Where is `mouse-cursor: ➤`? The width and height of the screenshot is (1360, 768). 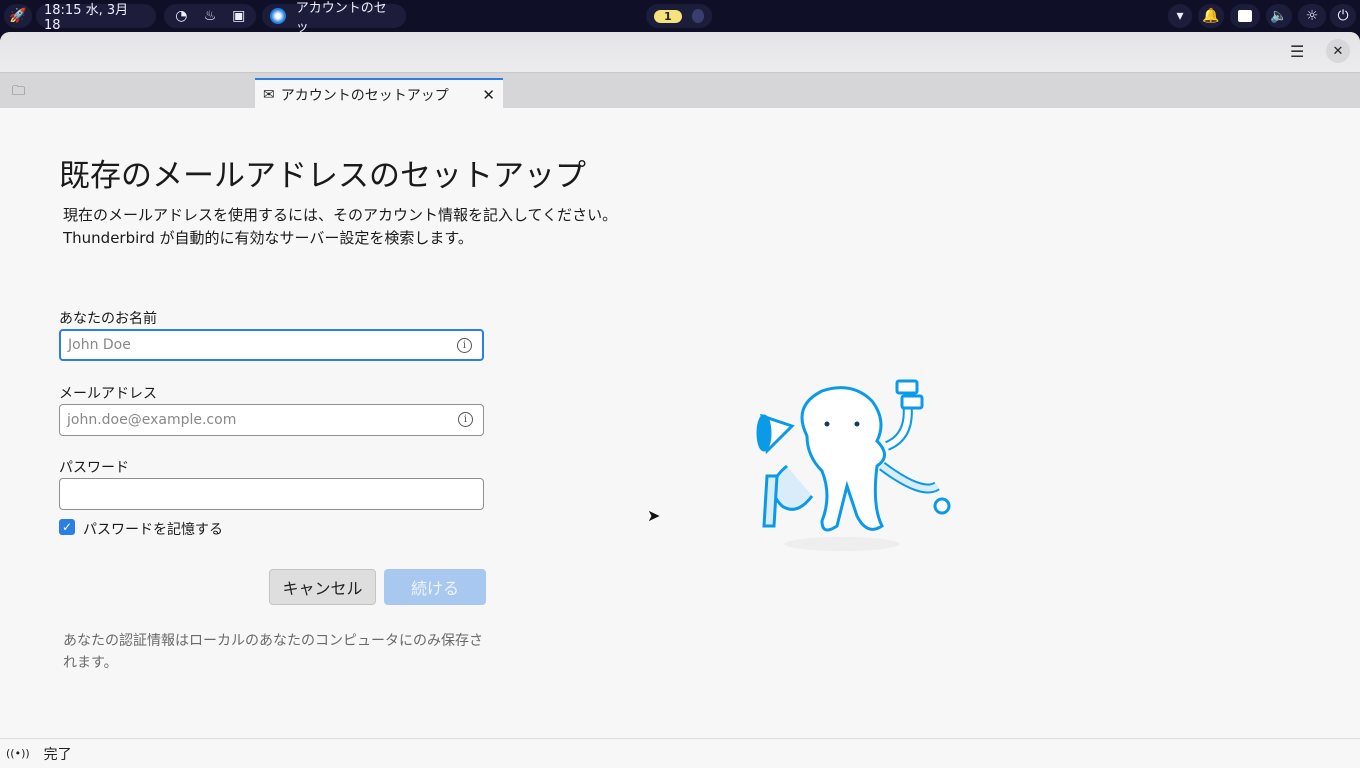
mouse-cursor: ➤ is located at coordinates (654, 515).